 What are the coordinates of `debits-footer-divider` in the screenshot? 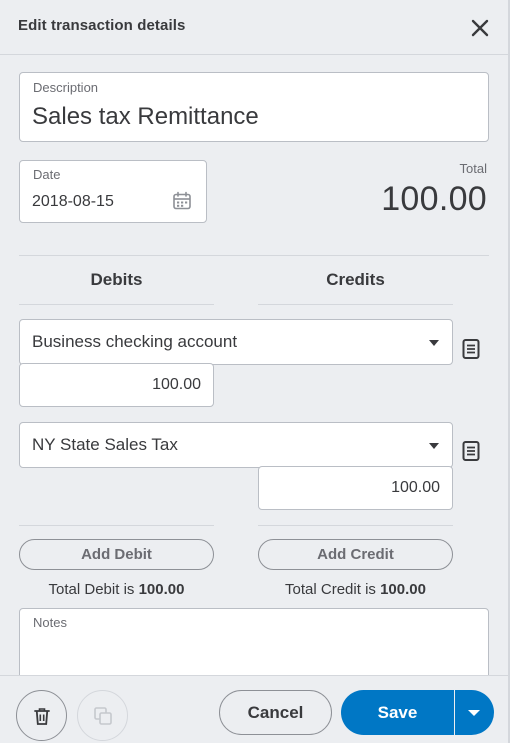 It's located at (116, 525).